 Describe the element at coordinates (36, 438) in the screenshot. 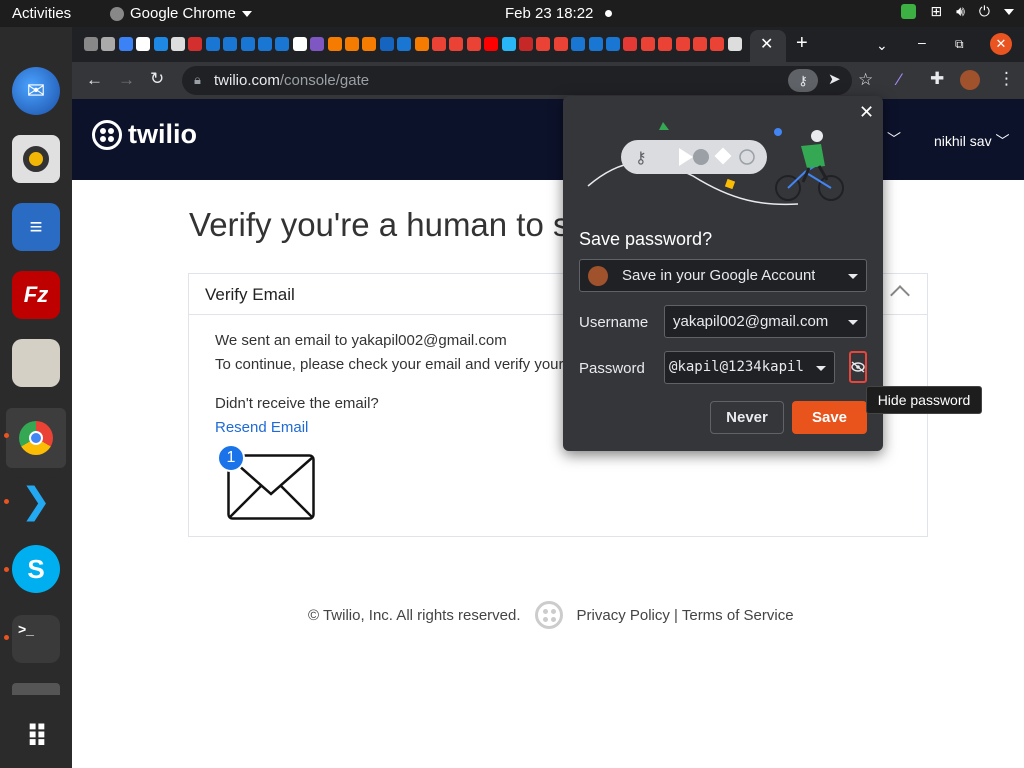

I see `chrome-dock-icon` at that location.